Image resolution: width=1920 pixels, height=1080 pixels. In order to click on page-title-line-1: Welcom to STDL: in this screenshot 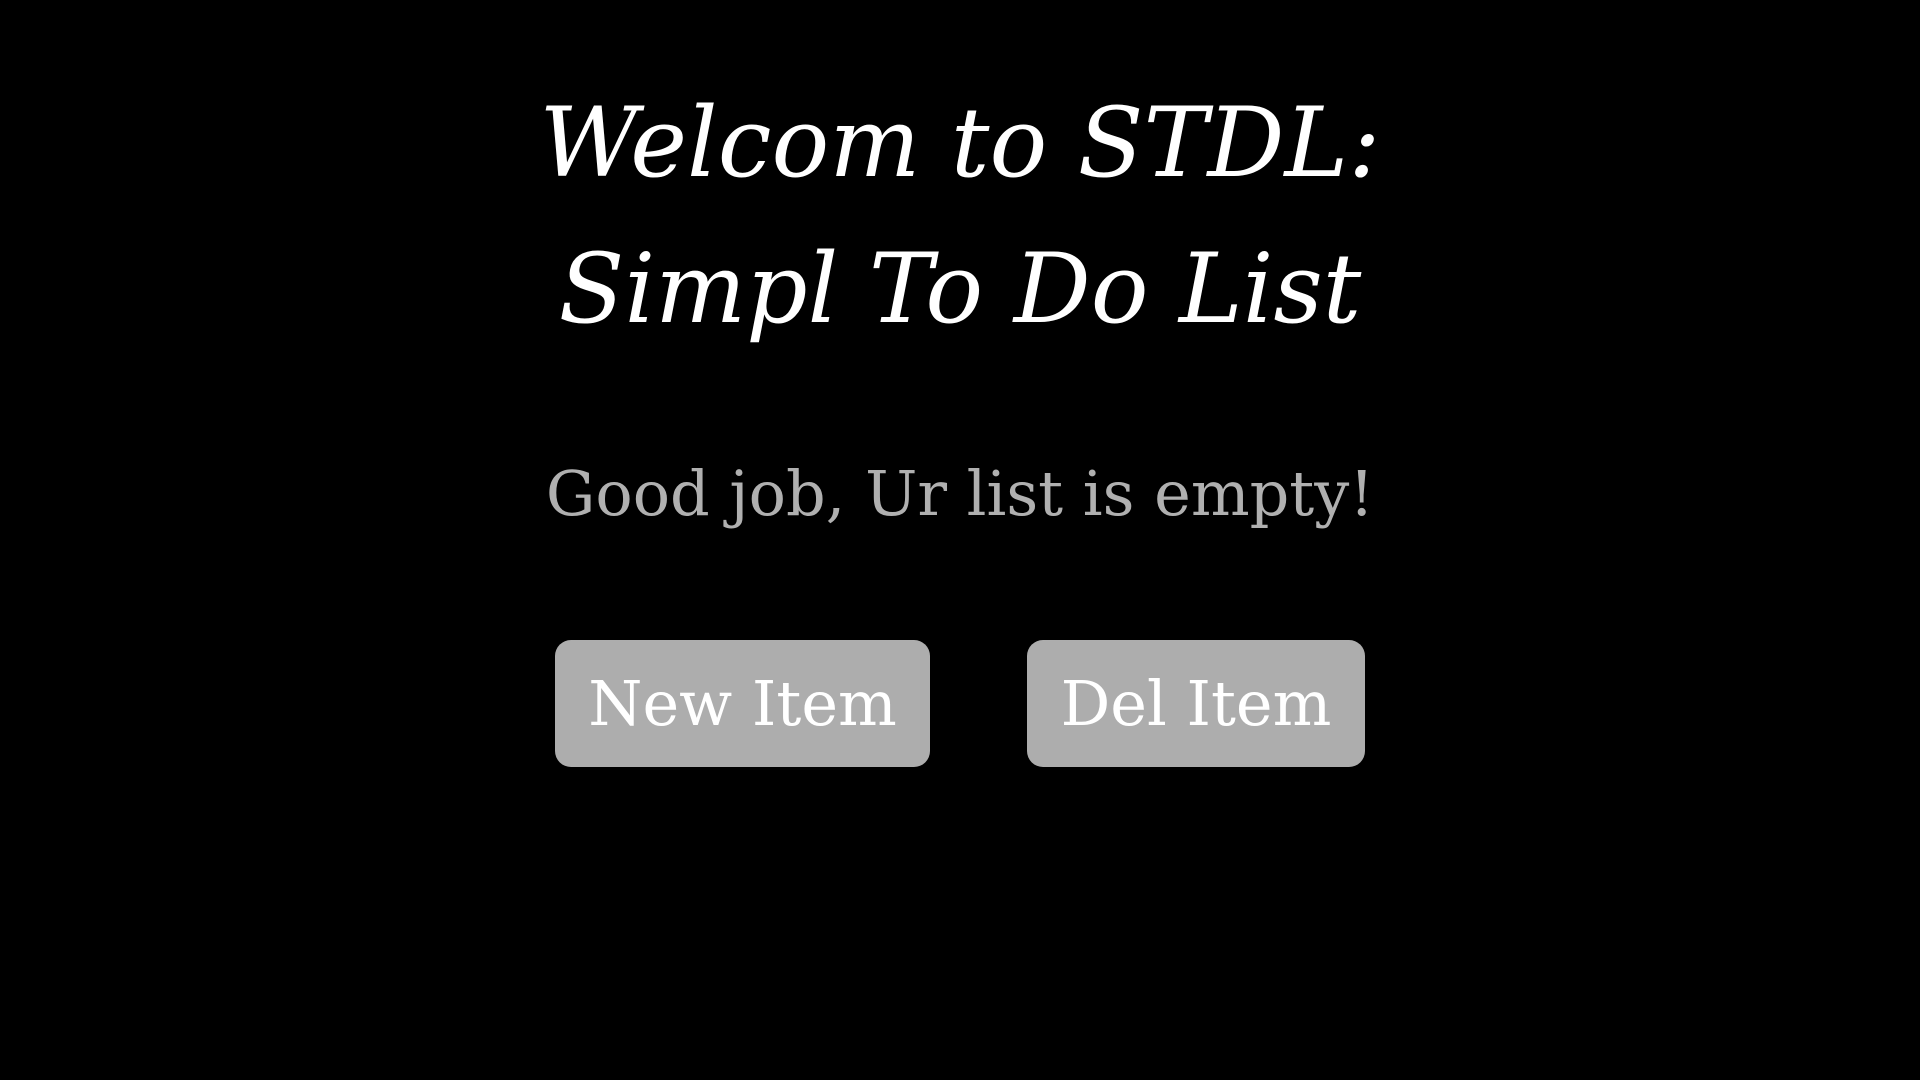, I will do `click(960, 143)`.